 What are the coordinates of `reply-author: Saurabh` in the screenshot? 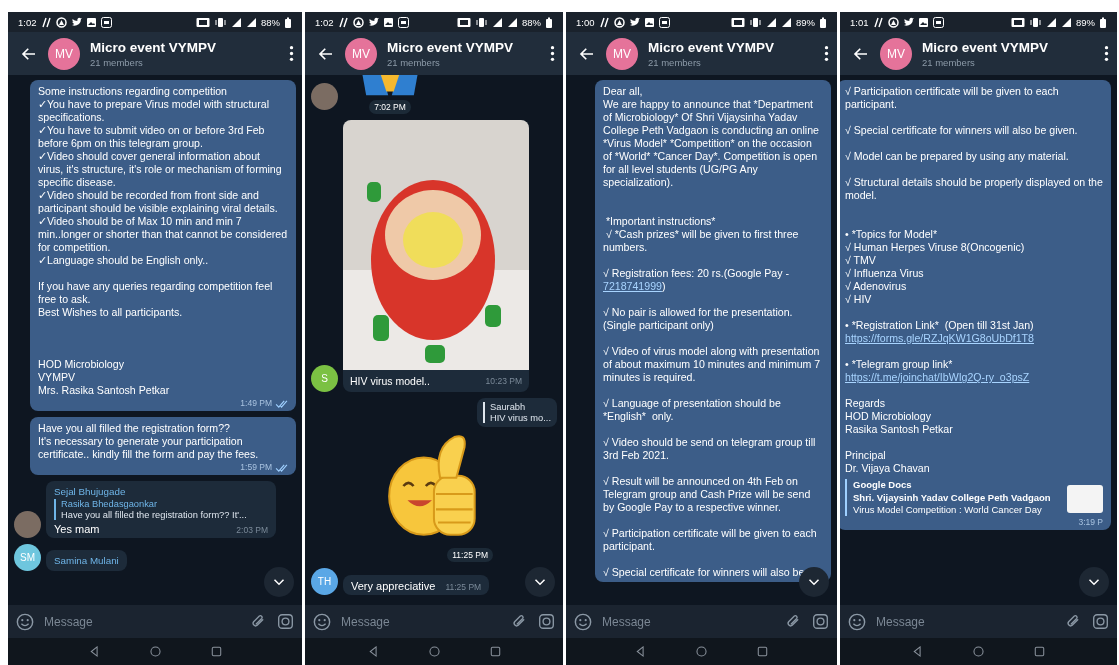 It's located at (508, 407).